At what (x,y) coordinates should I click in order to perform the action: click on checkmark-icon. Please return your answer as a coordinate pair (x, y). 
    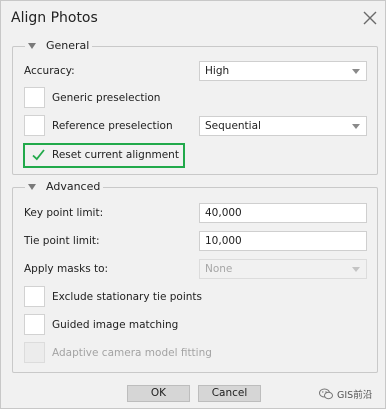
    Looking at the image, I should click on (38, 155).